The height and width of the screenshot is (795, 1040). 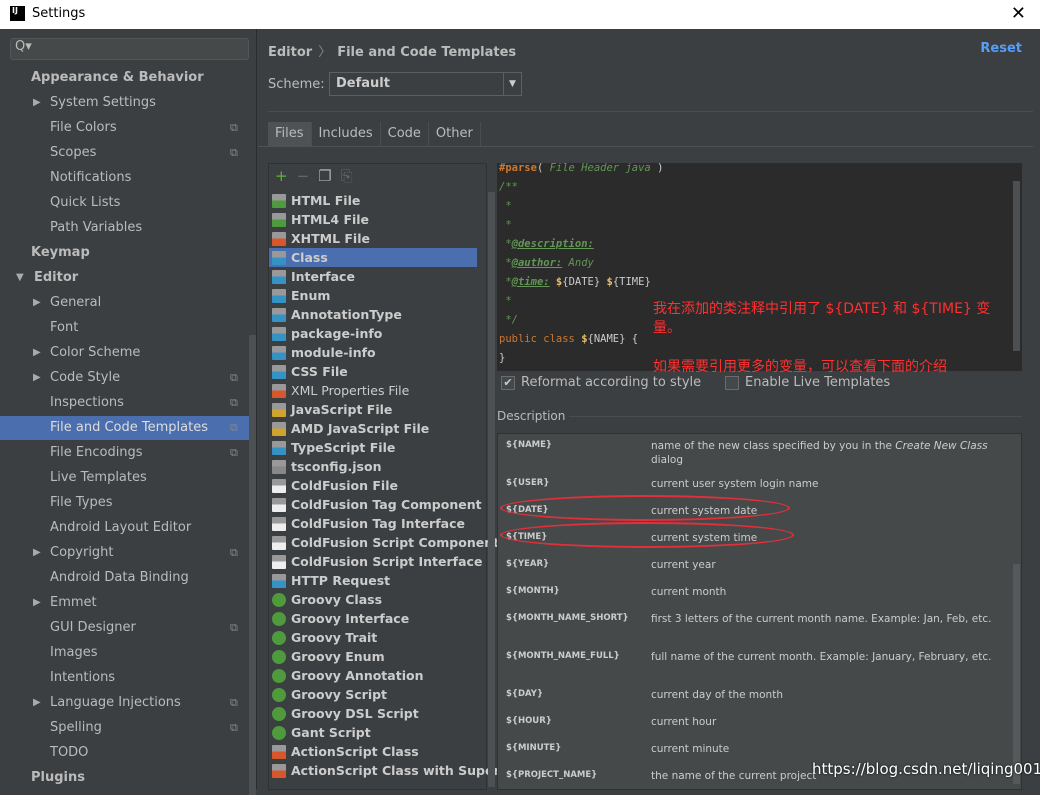 I want to click on sidebar-item: ▶ System Settings, so click(x=125, y=103).